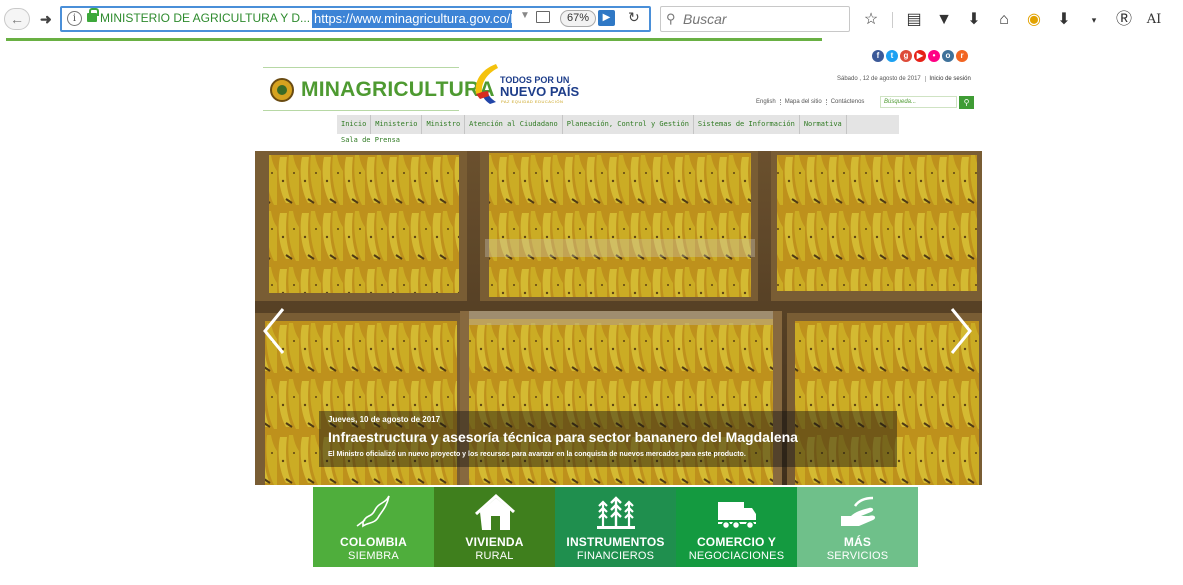 The image size is (1183, 585). Describe the element at coordinates (354, 124) in the screenshot. I see `menu-item-inicio: Inicio` at that location.